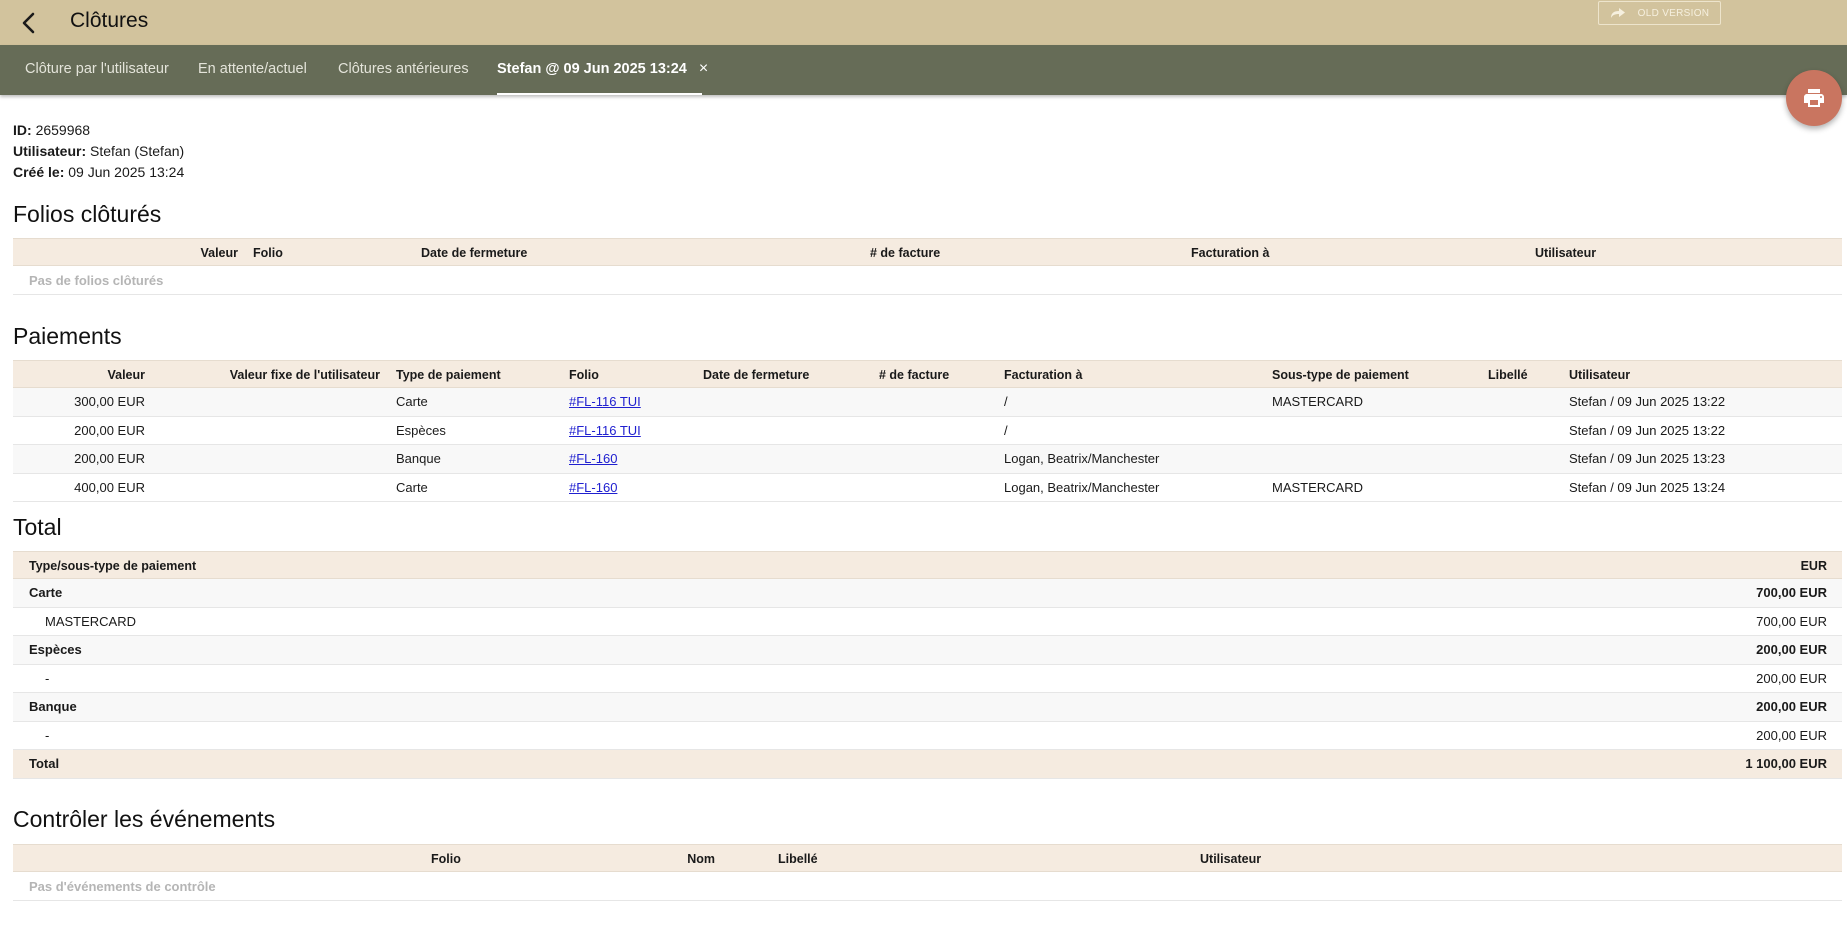  I want to click on cell-subtype: MASTERCARD, so click(1318, 401).